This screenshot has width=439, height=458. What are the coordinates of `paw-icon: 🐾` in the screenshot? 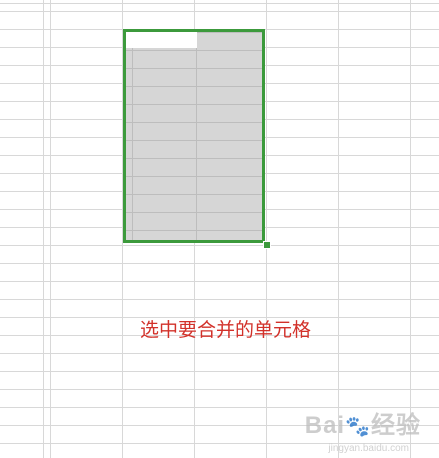 It's located at (358, 427).